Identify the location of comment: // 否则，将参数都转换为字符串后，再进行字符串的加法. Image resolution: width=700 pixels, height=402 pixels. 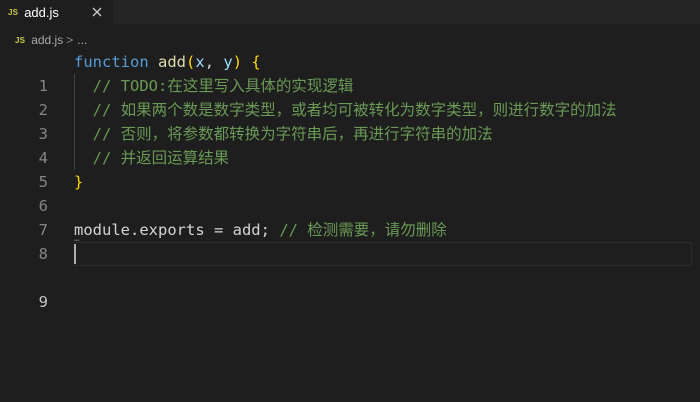
(292, 134).